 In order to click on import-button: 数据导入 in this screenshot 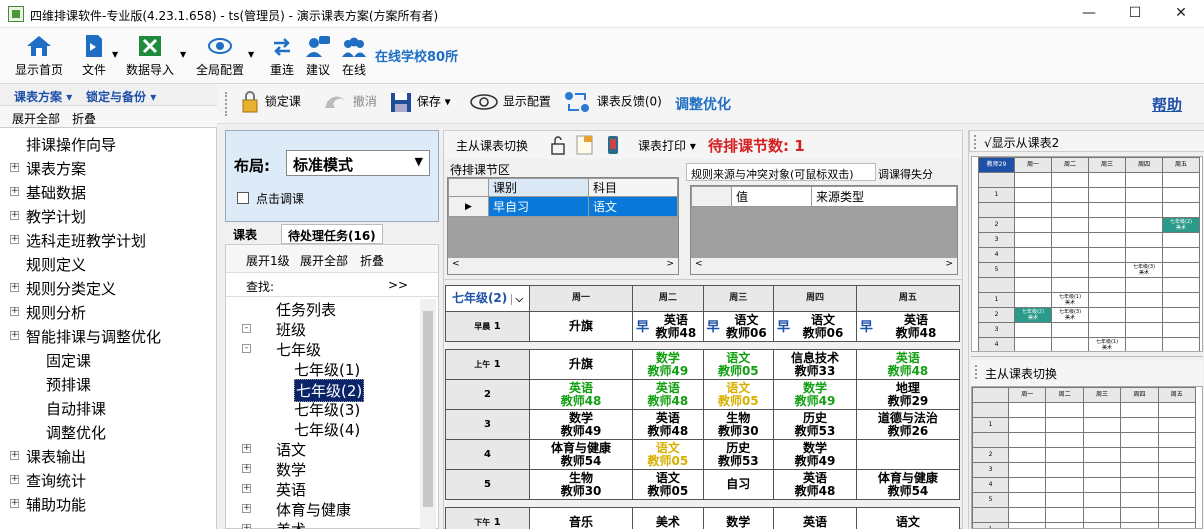, I will do `click(150, 55)`.